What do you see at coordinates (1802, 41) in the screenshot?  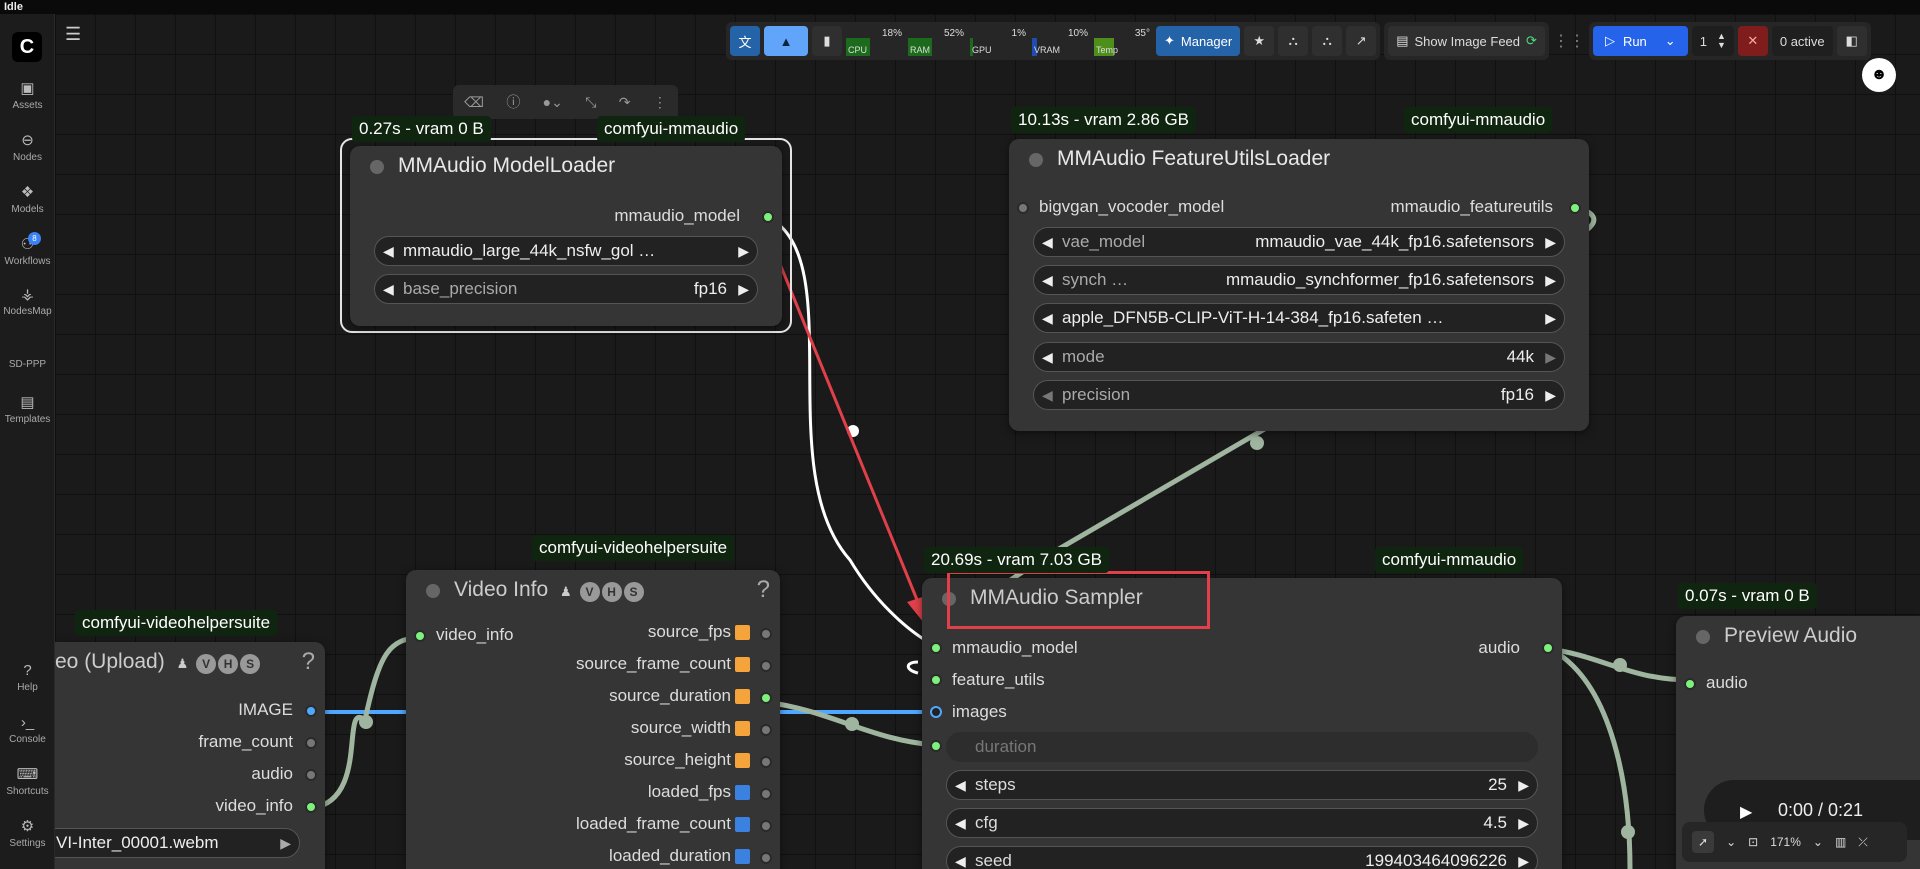 I see `active-queue-label: 0 active` at bounding box center [1802, 41].